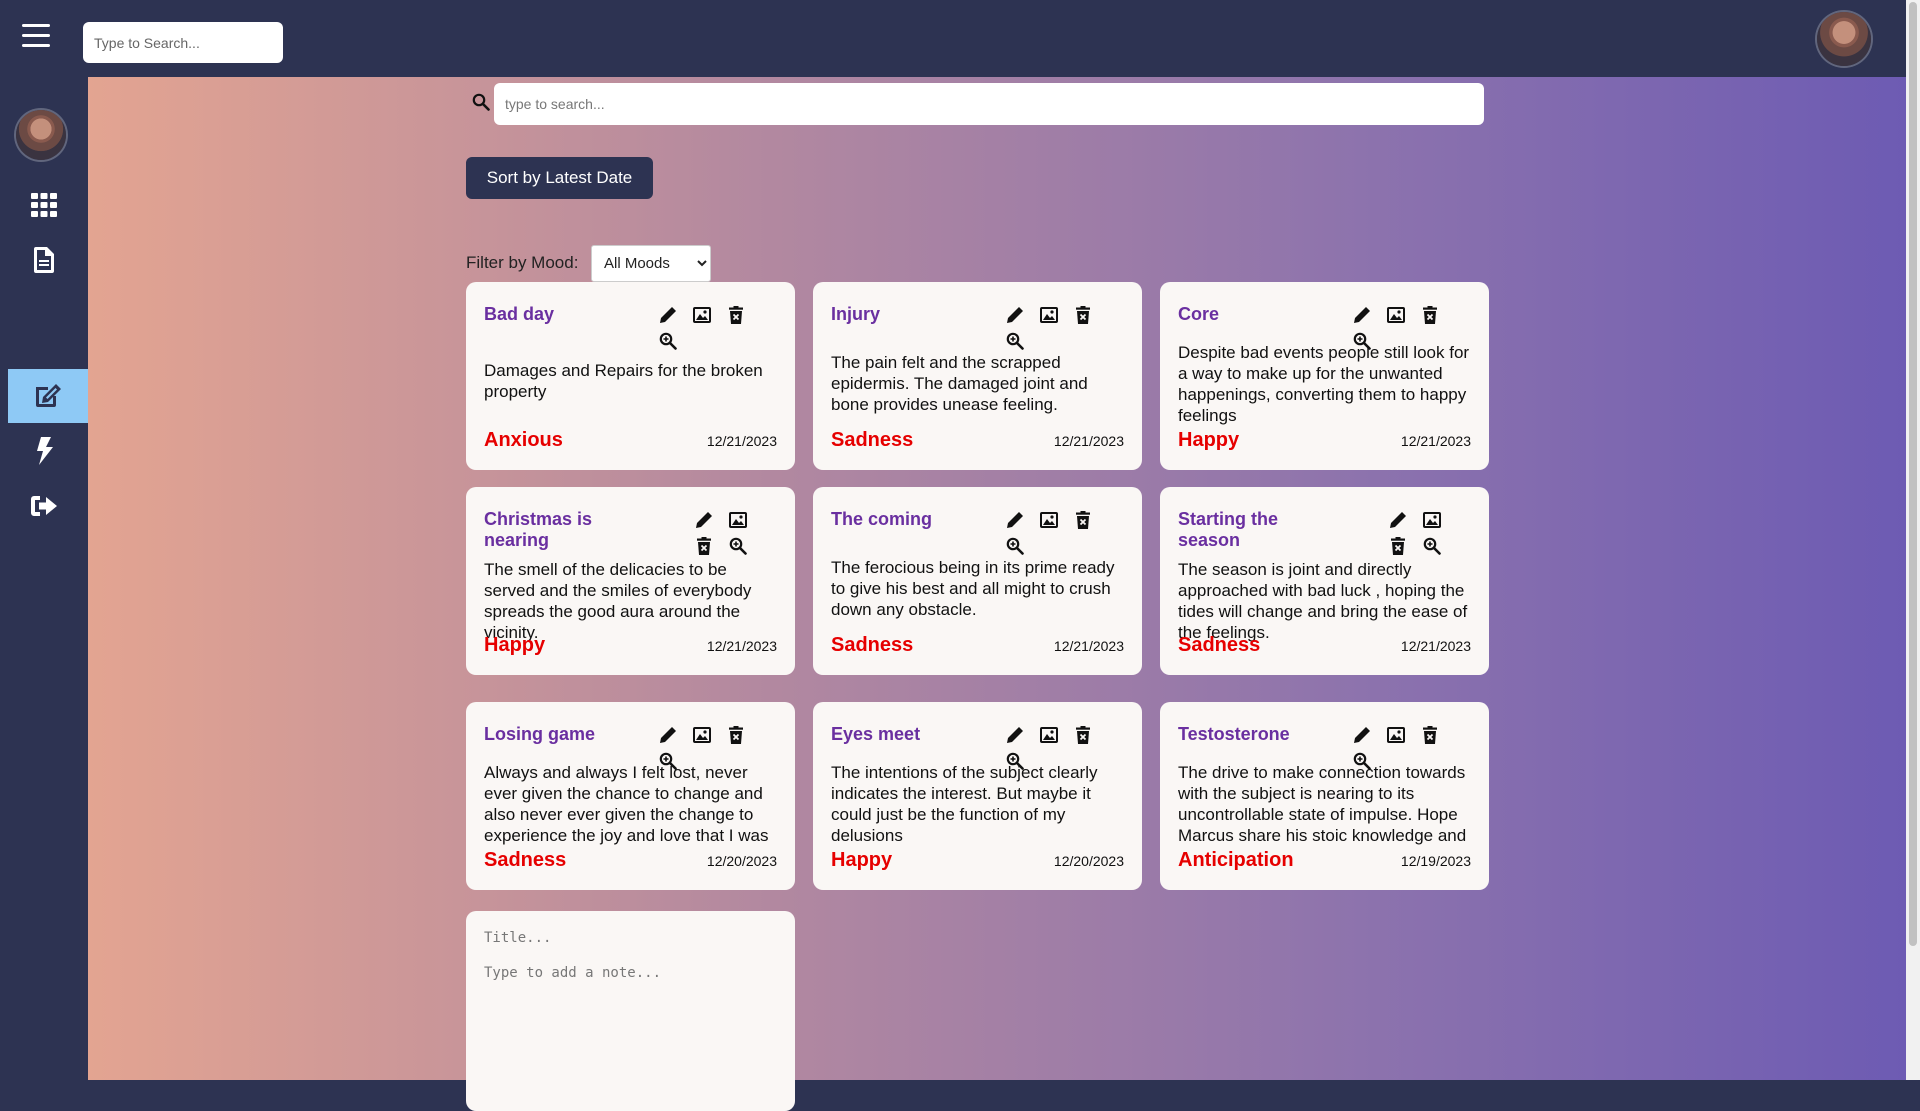 This screenshot has height=1111, width=1920. Describe the element at coordinates (630, 326) in the screenshot. I see `note-header: Bad day` at that location.